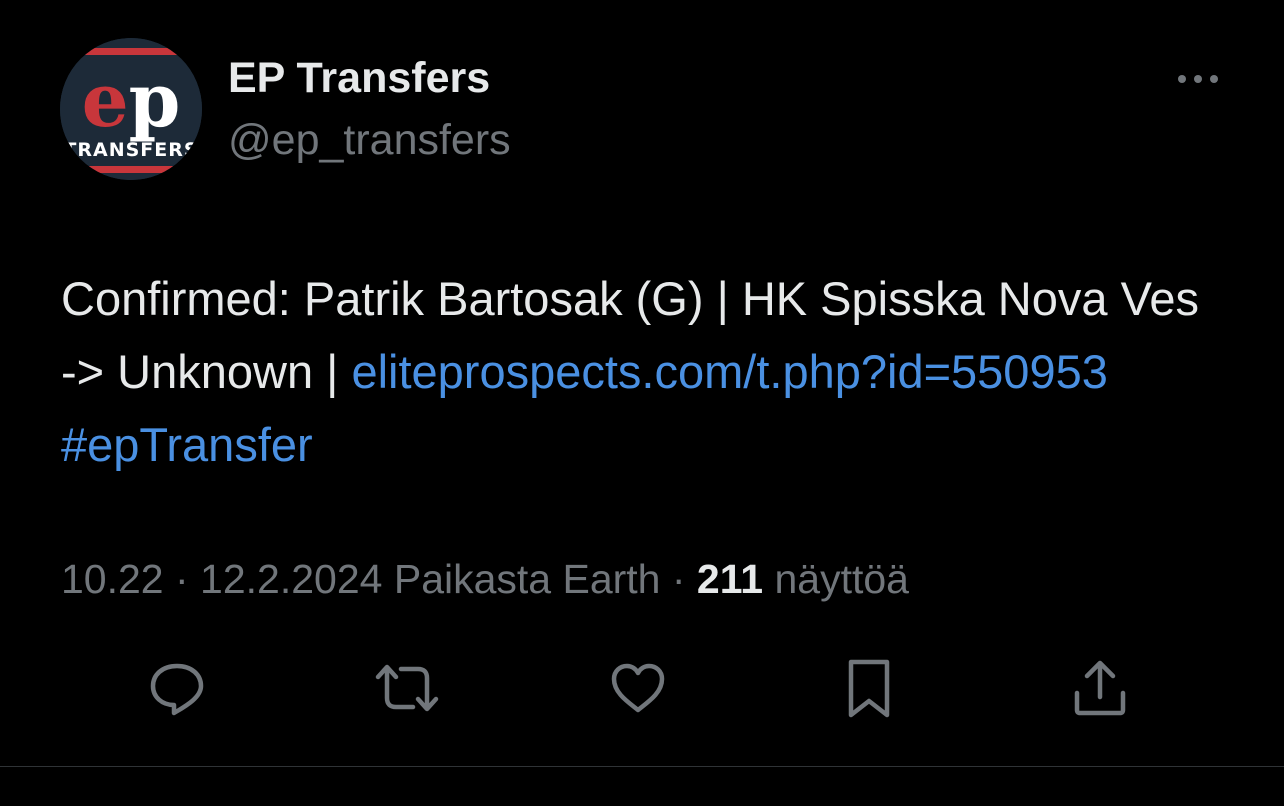  Describe the element at coordinates (730, 579) in the screenshot. I see `views-count: 211` at that location.